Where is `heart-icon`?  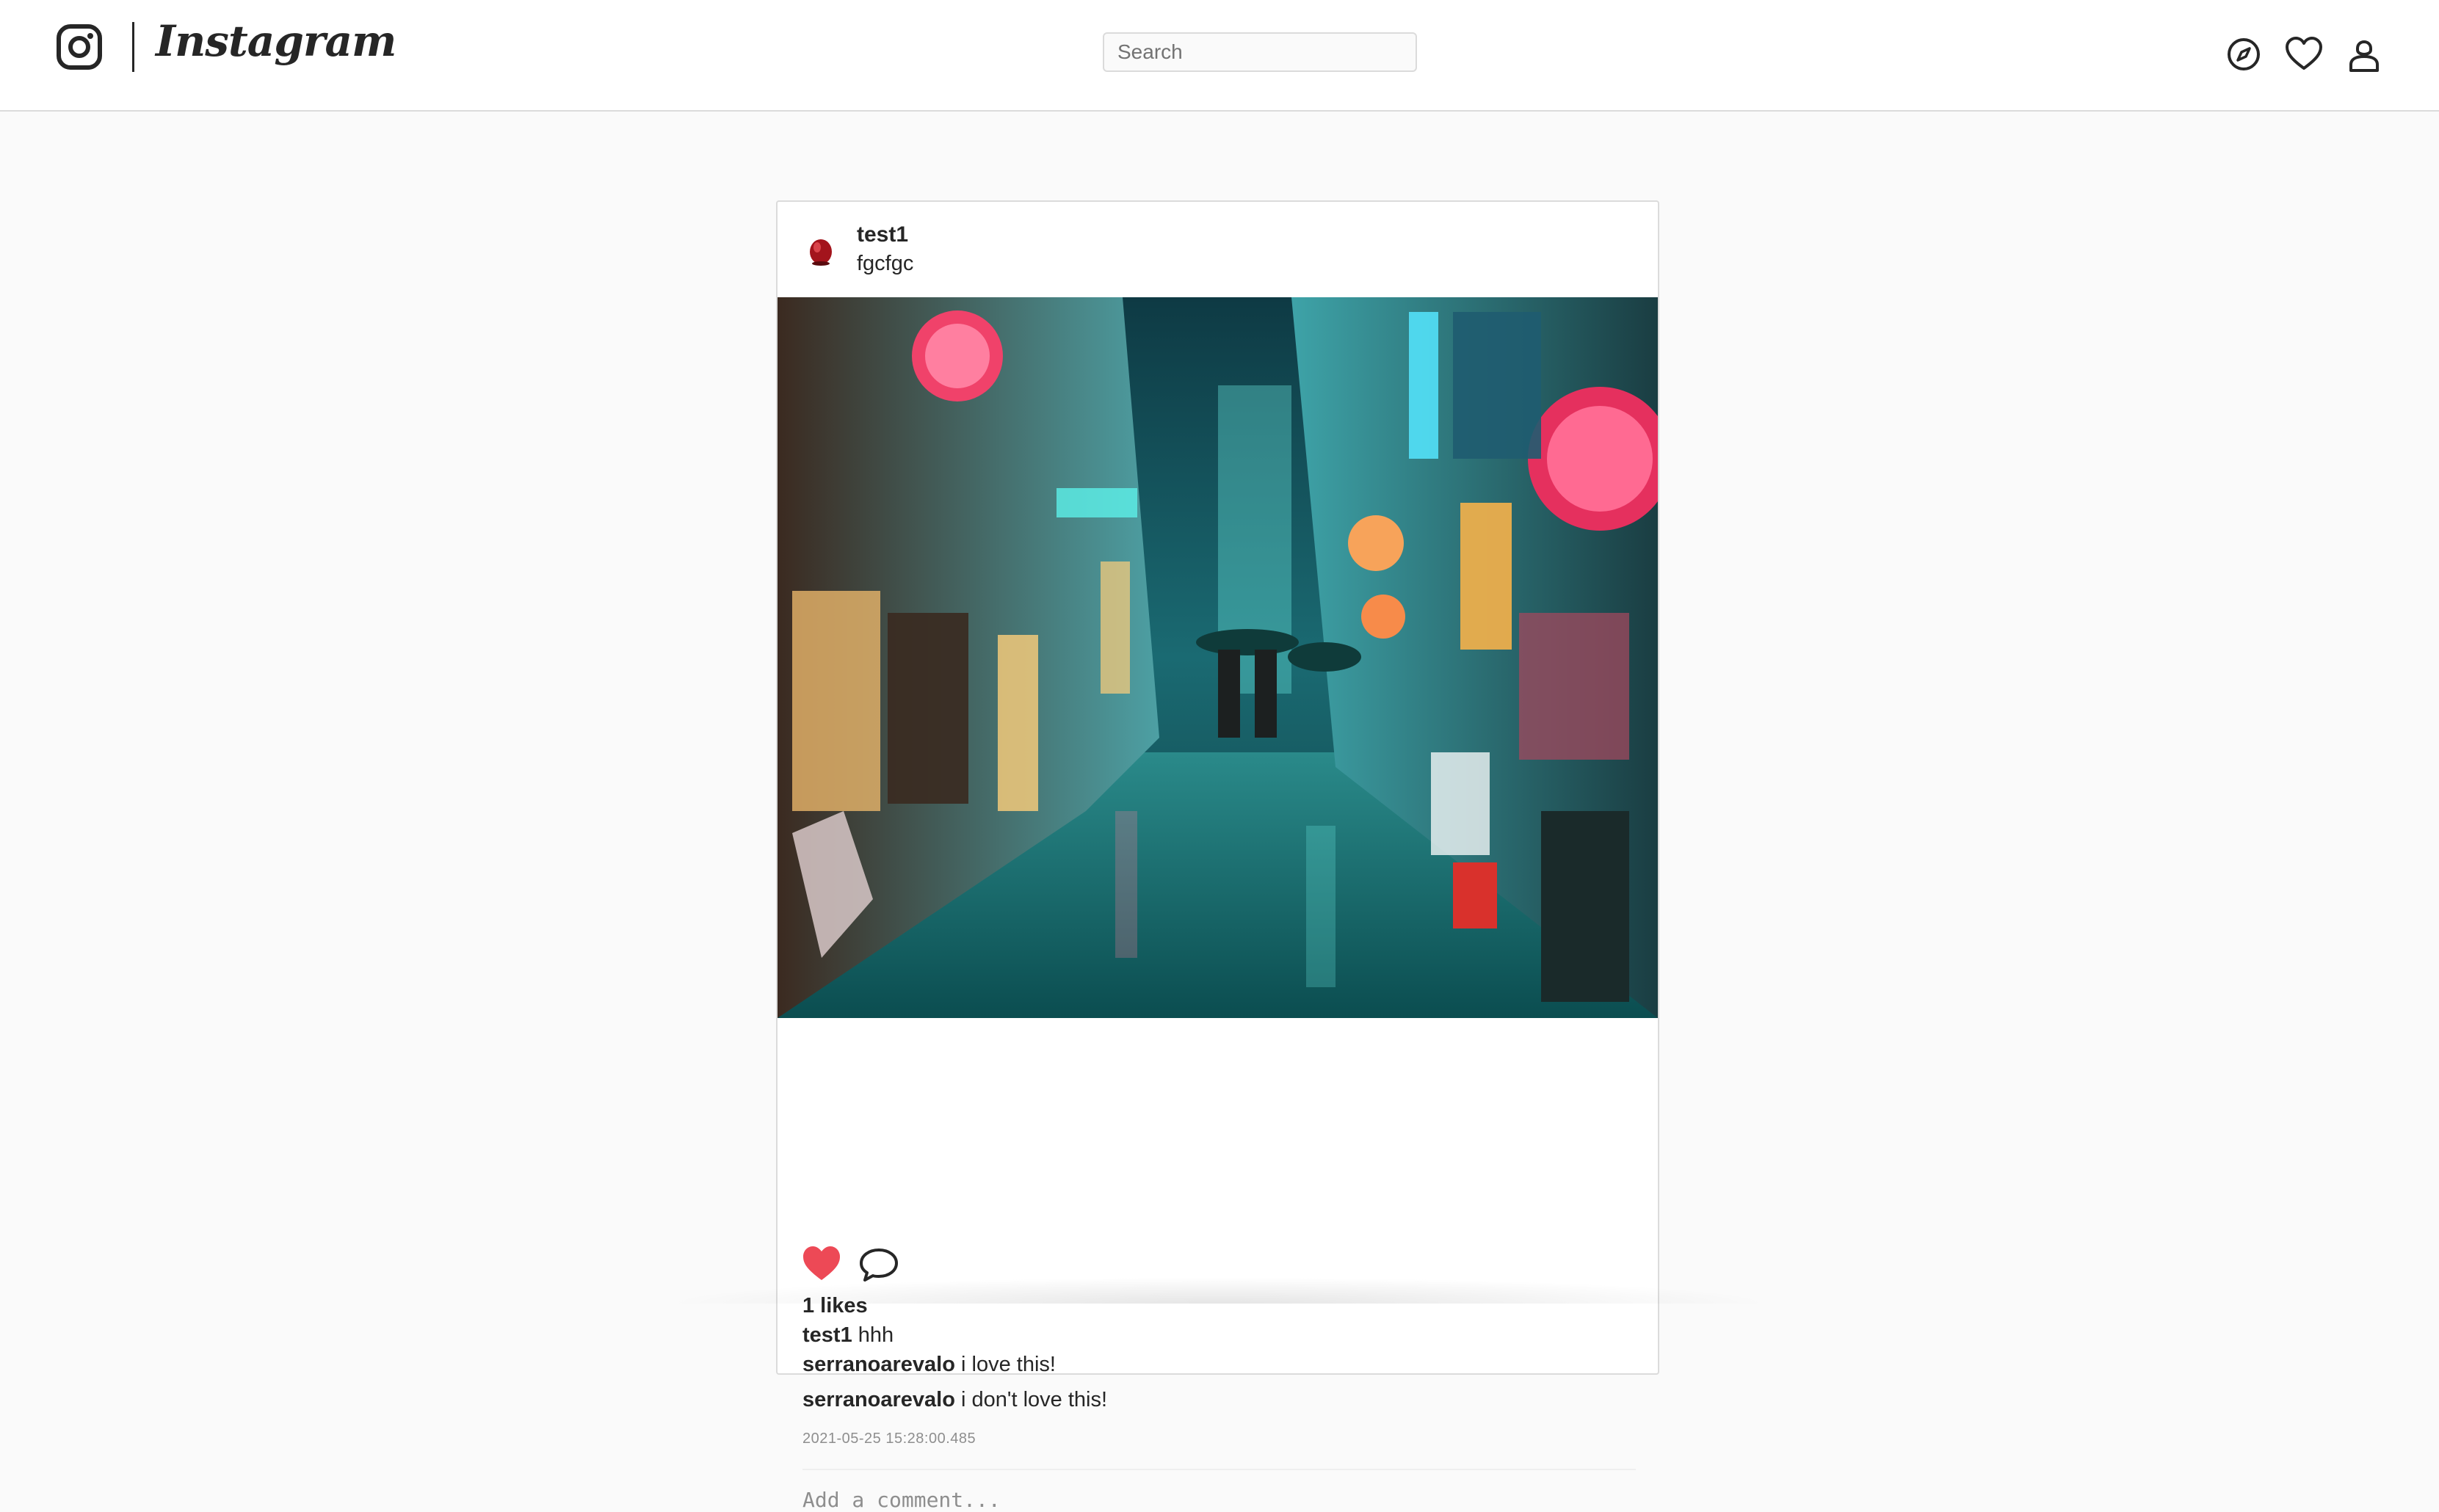
heart-icon is located at coordinates (2303, 54).